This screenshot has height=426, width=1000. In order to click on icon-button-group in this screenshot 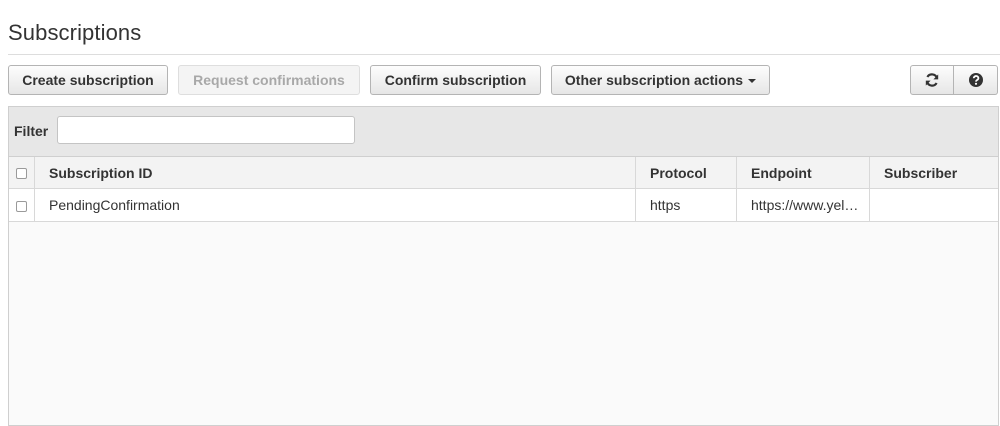, I will do `click(954, 80)`.